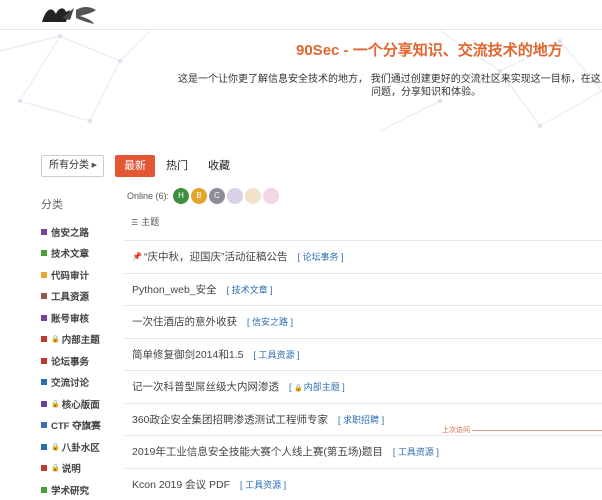 This screenshot has width=602, height=500. Describe the element at coordinates (174, 289) in the screenshot. I see `topic-title: Python_web_安全` at that location.